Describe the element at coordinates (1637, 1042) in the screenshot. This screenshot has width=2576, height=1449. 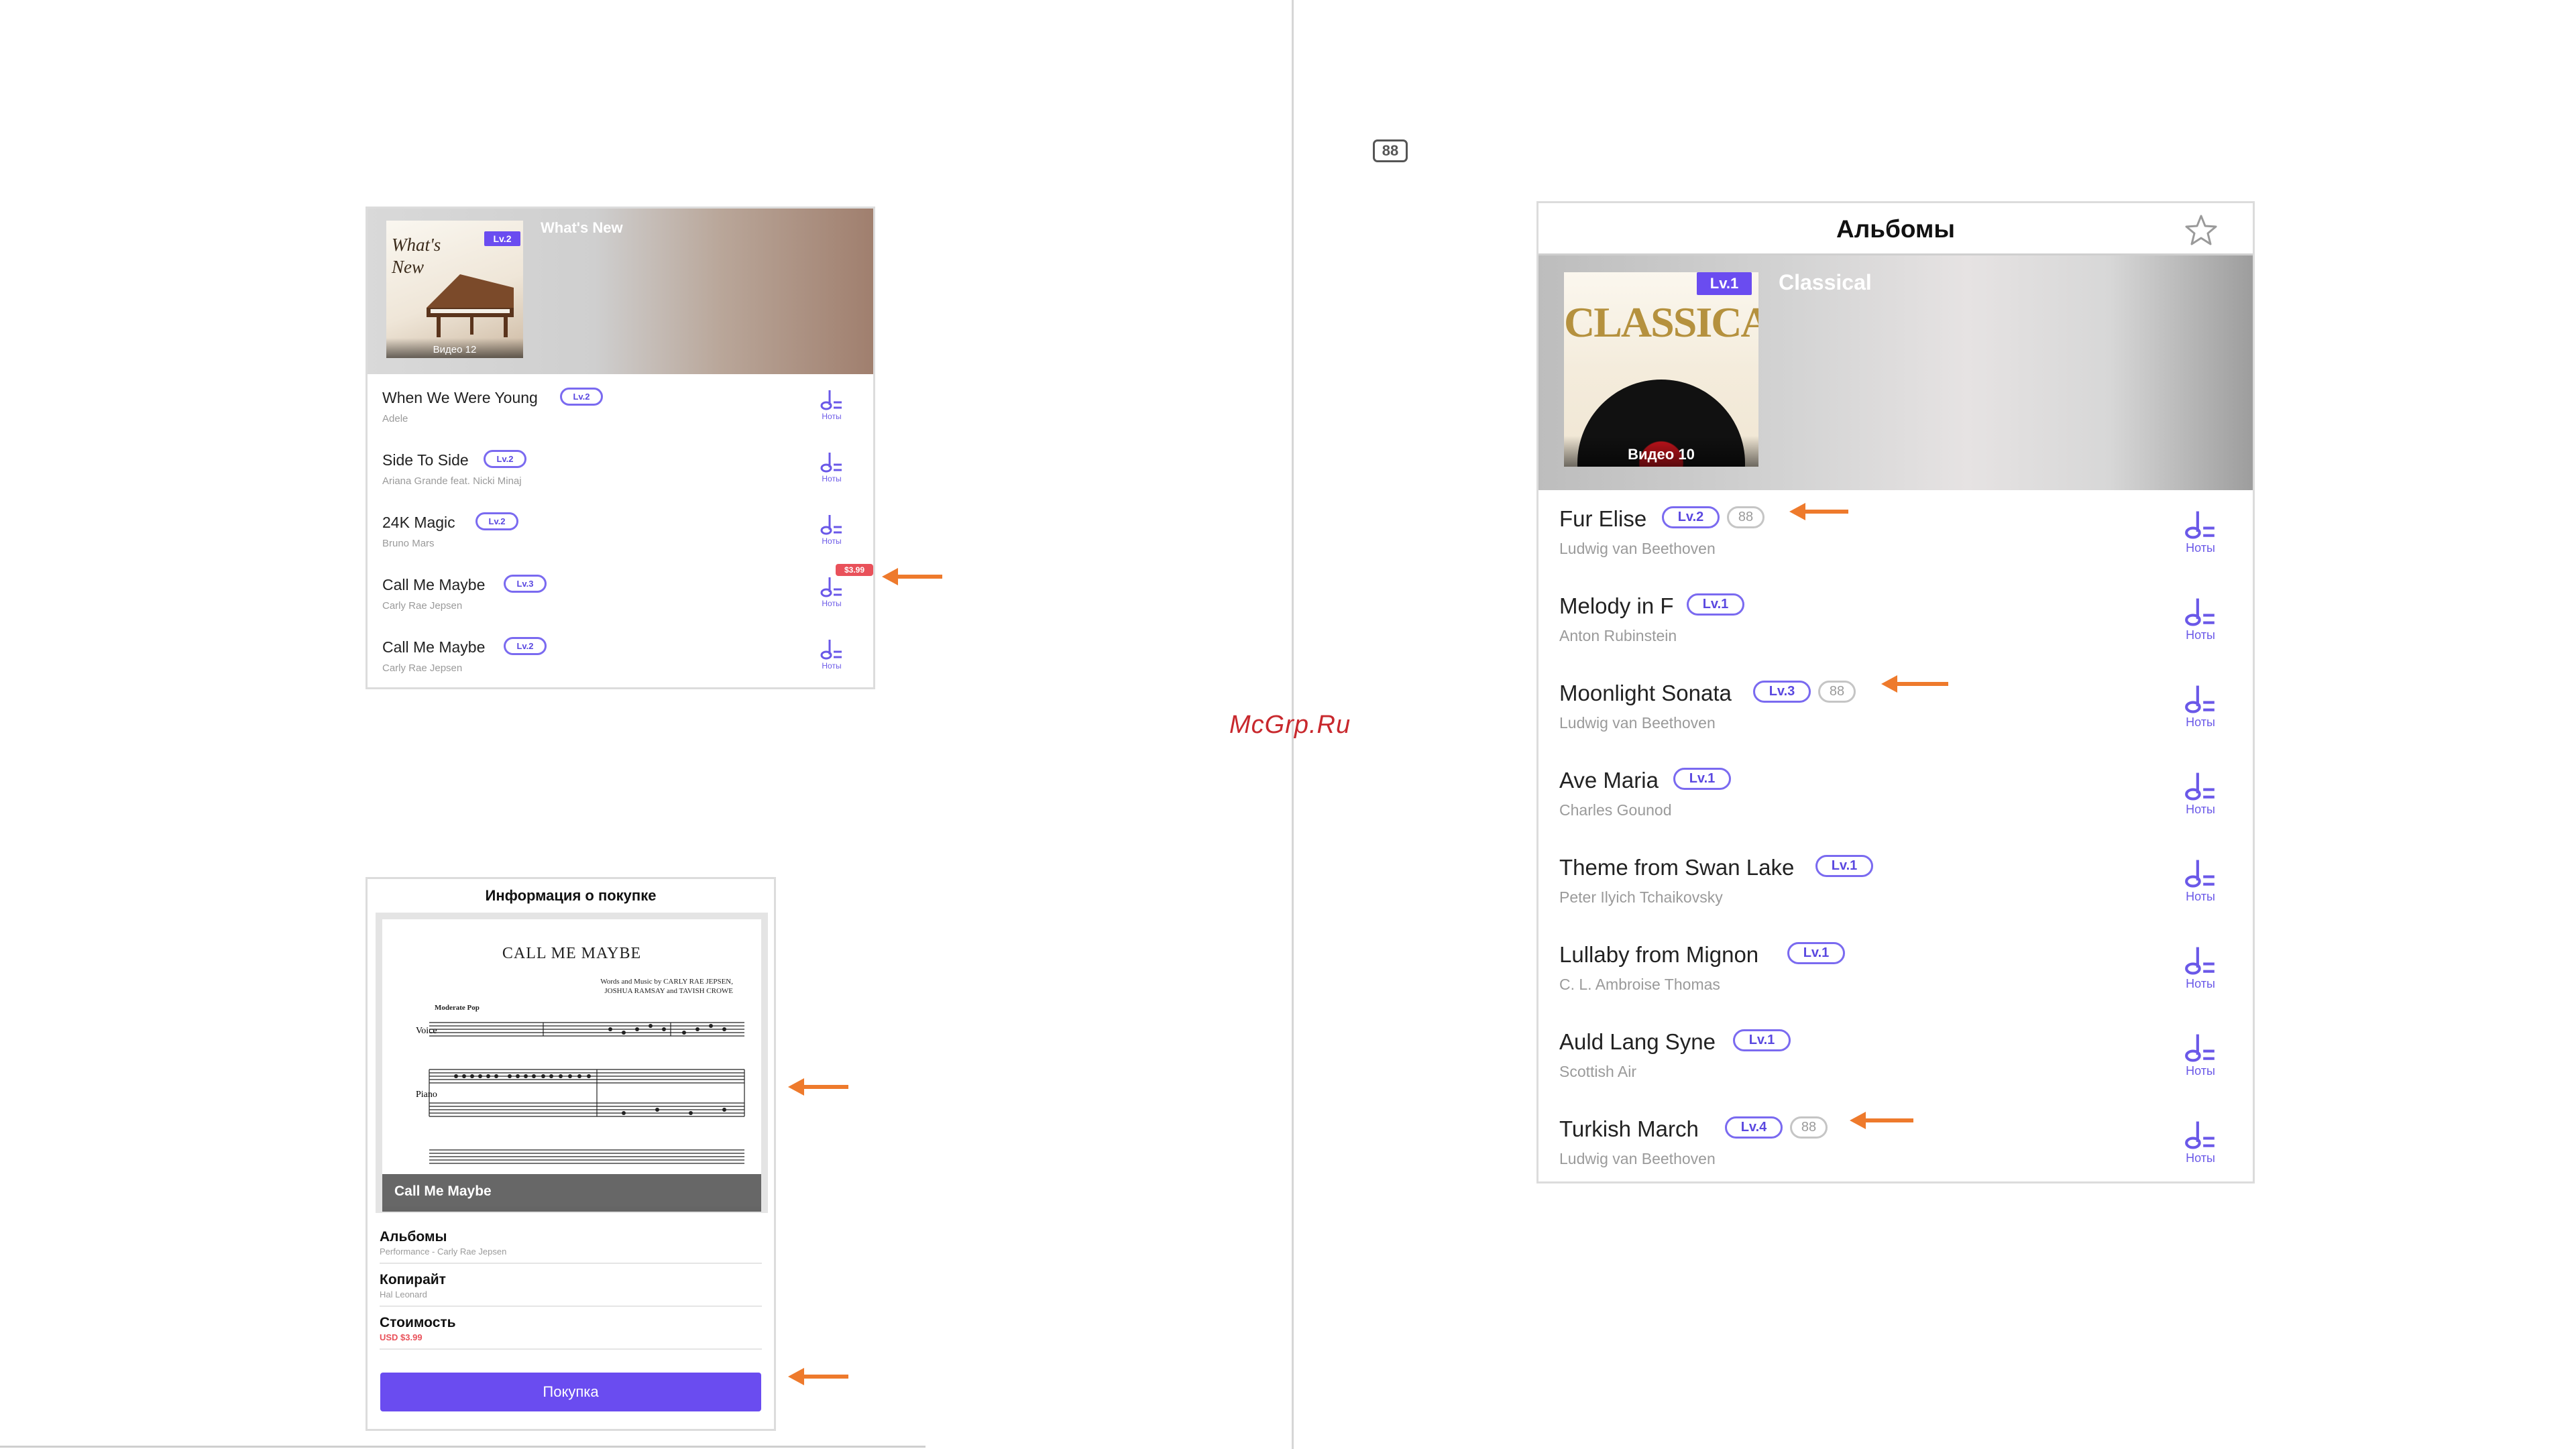
I see `song-title: Auld Lang Syne` at that location.